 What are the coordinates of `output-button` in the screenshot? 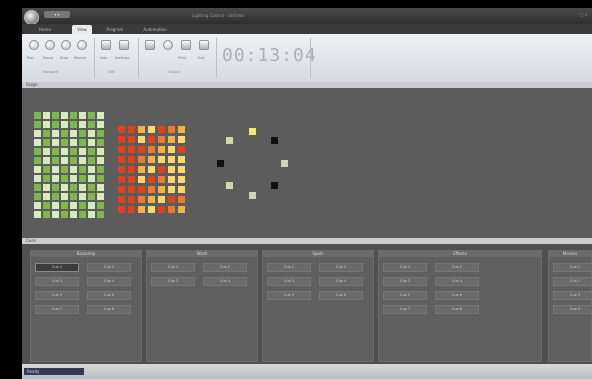 It's located at (150, 47).